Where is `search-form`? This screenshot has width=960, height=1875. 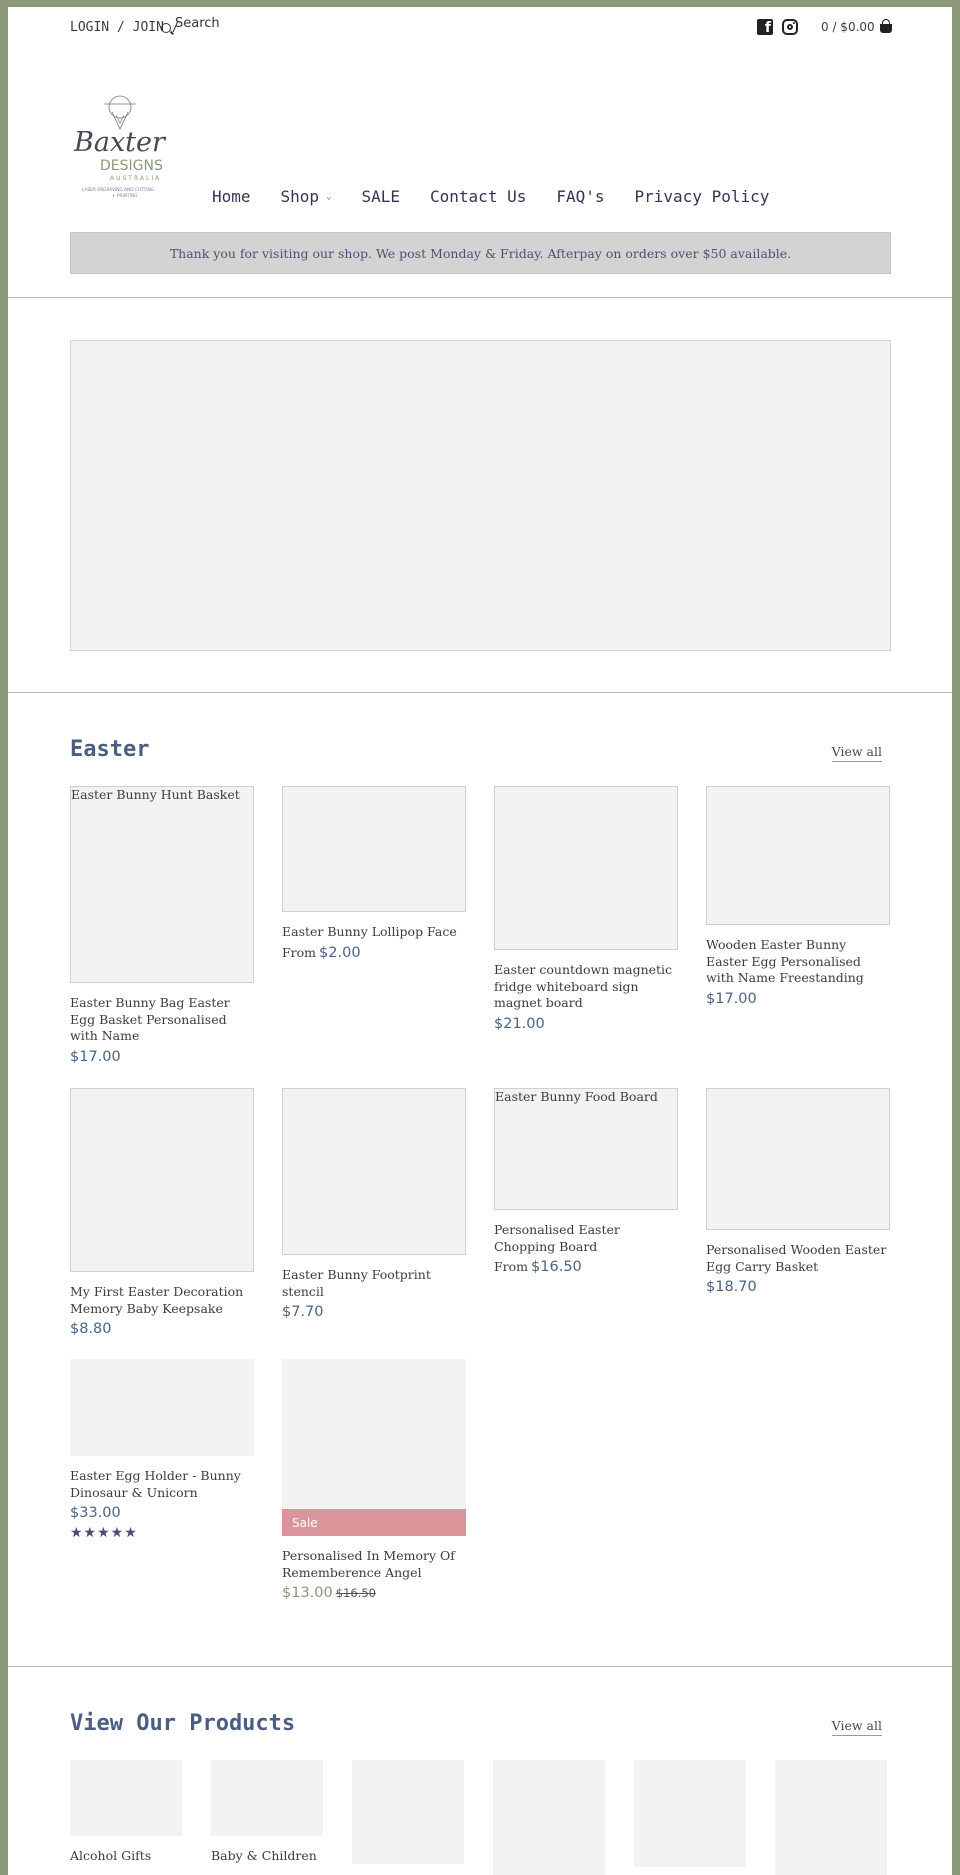 search-form is located at coordinates (228, 23).